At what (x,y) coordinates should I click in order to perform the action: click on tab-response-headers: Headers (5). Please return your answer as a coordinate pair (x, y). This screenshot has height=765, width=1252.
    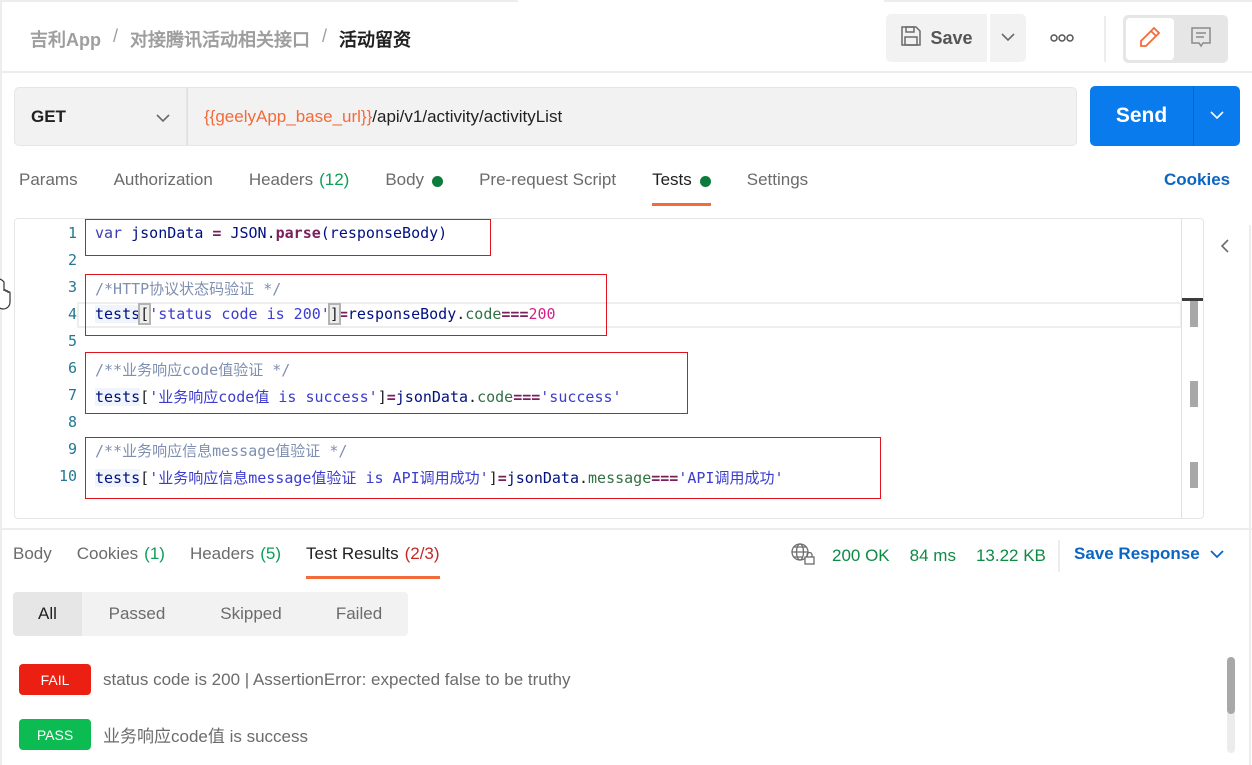
    Looking at the image, I should click on (235, 561).